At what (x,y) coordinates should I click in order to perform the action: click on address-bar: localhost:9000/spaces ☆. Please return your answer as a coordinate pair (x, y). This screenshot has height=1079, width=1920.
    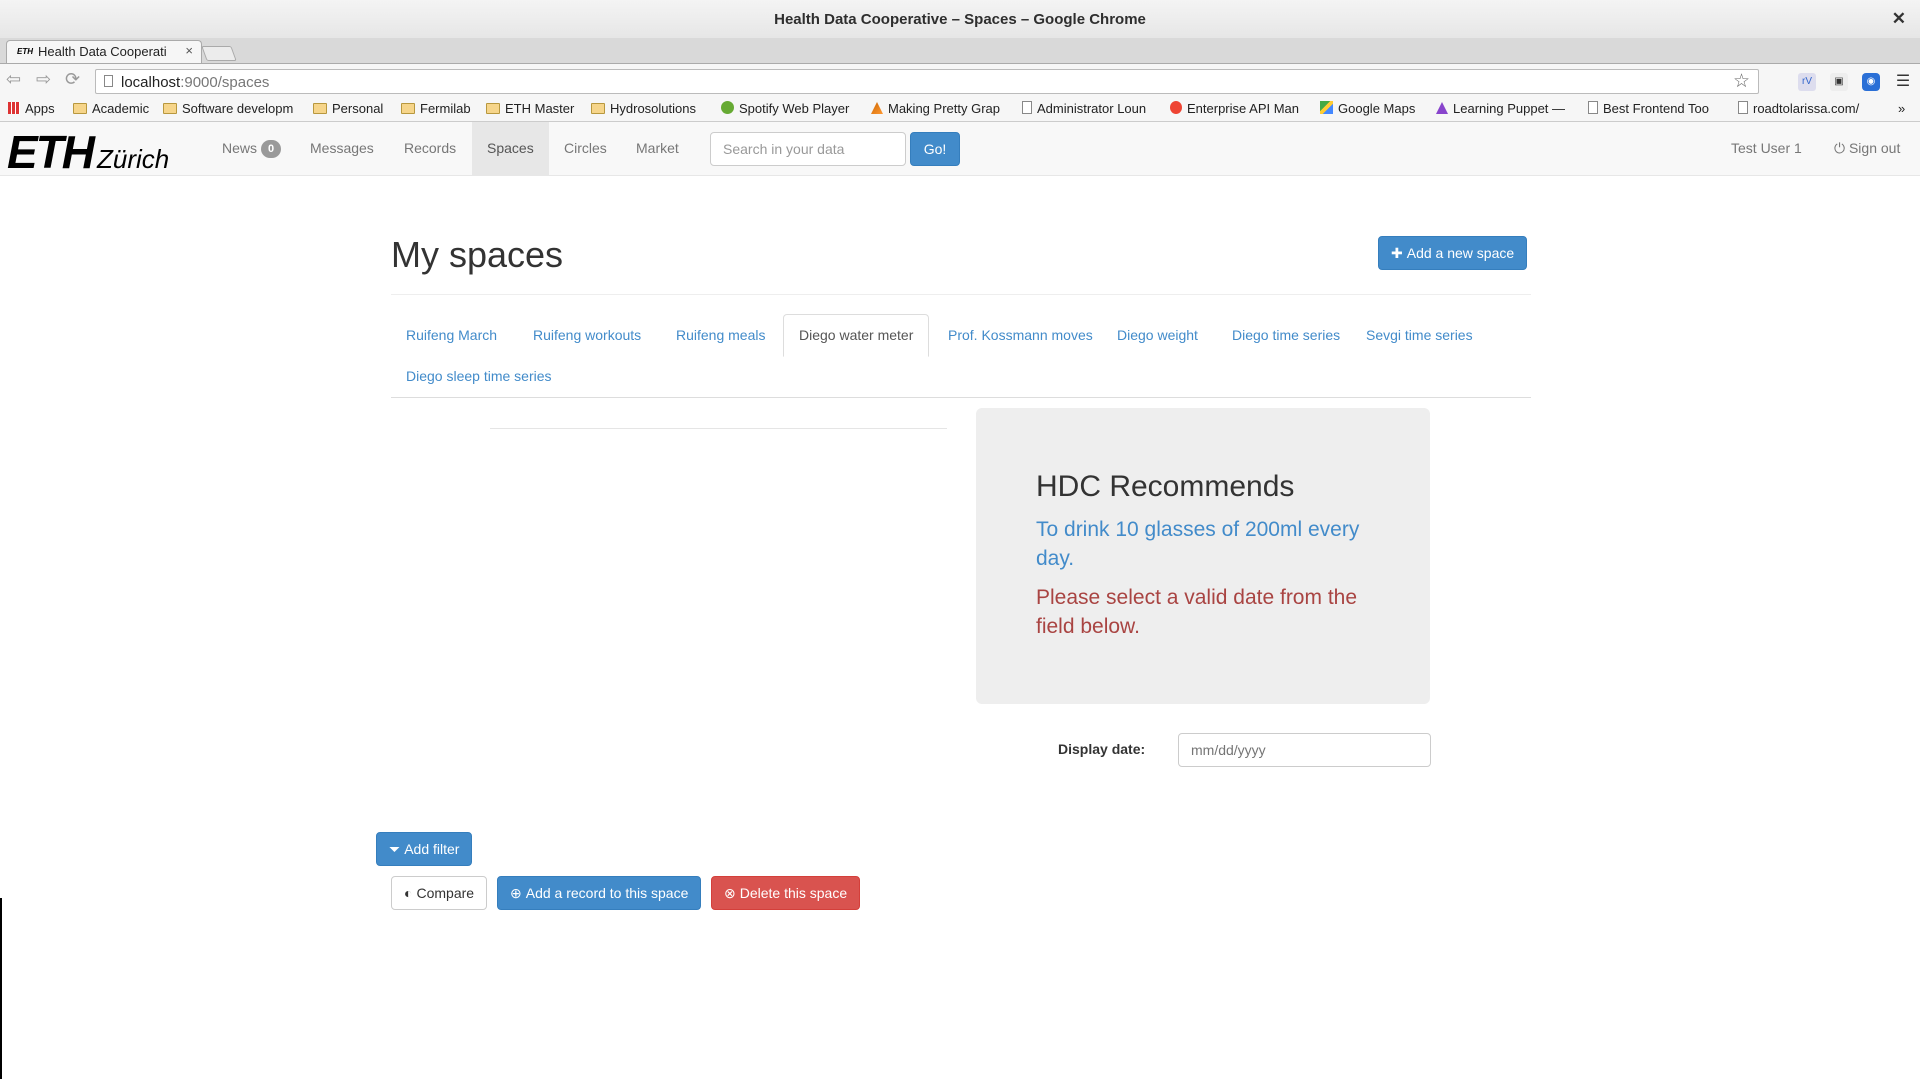
    Looking at the image, I should click on (927, 81).